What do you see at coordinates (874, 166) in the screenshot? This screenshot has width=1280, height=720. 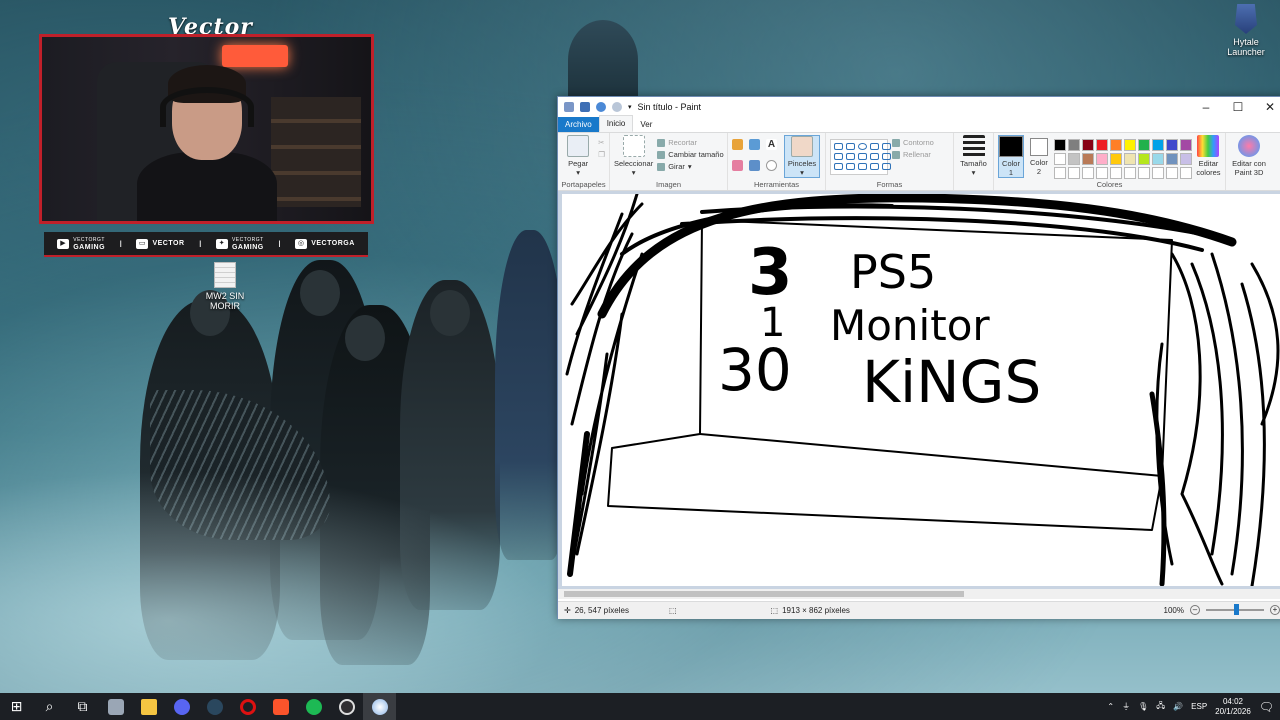 I see `callout-shape-icon` at bounding box center [874, 166].